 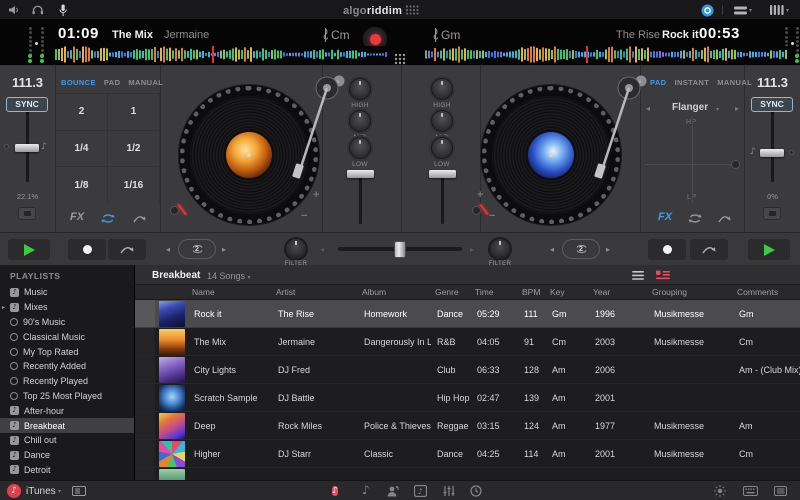 I want to click on deck-b-sync-button: SYNC, so click(x=772, y=104).